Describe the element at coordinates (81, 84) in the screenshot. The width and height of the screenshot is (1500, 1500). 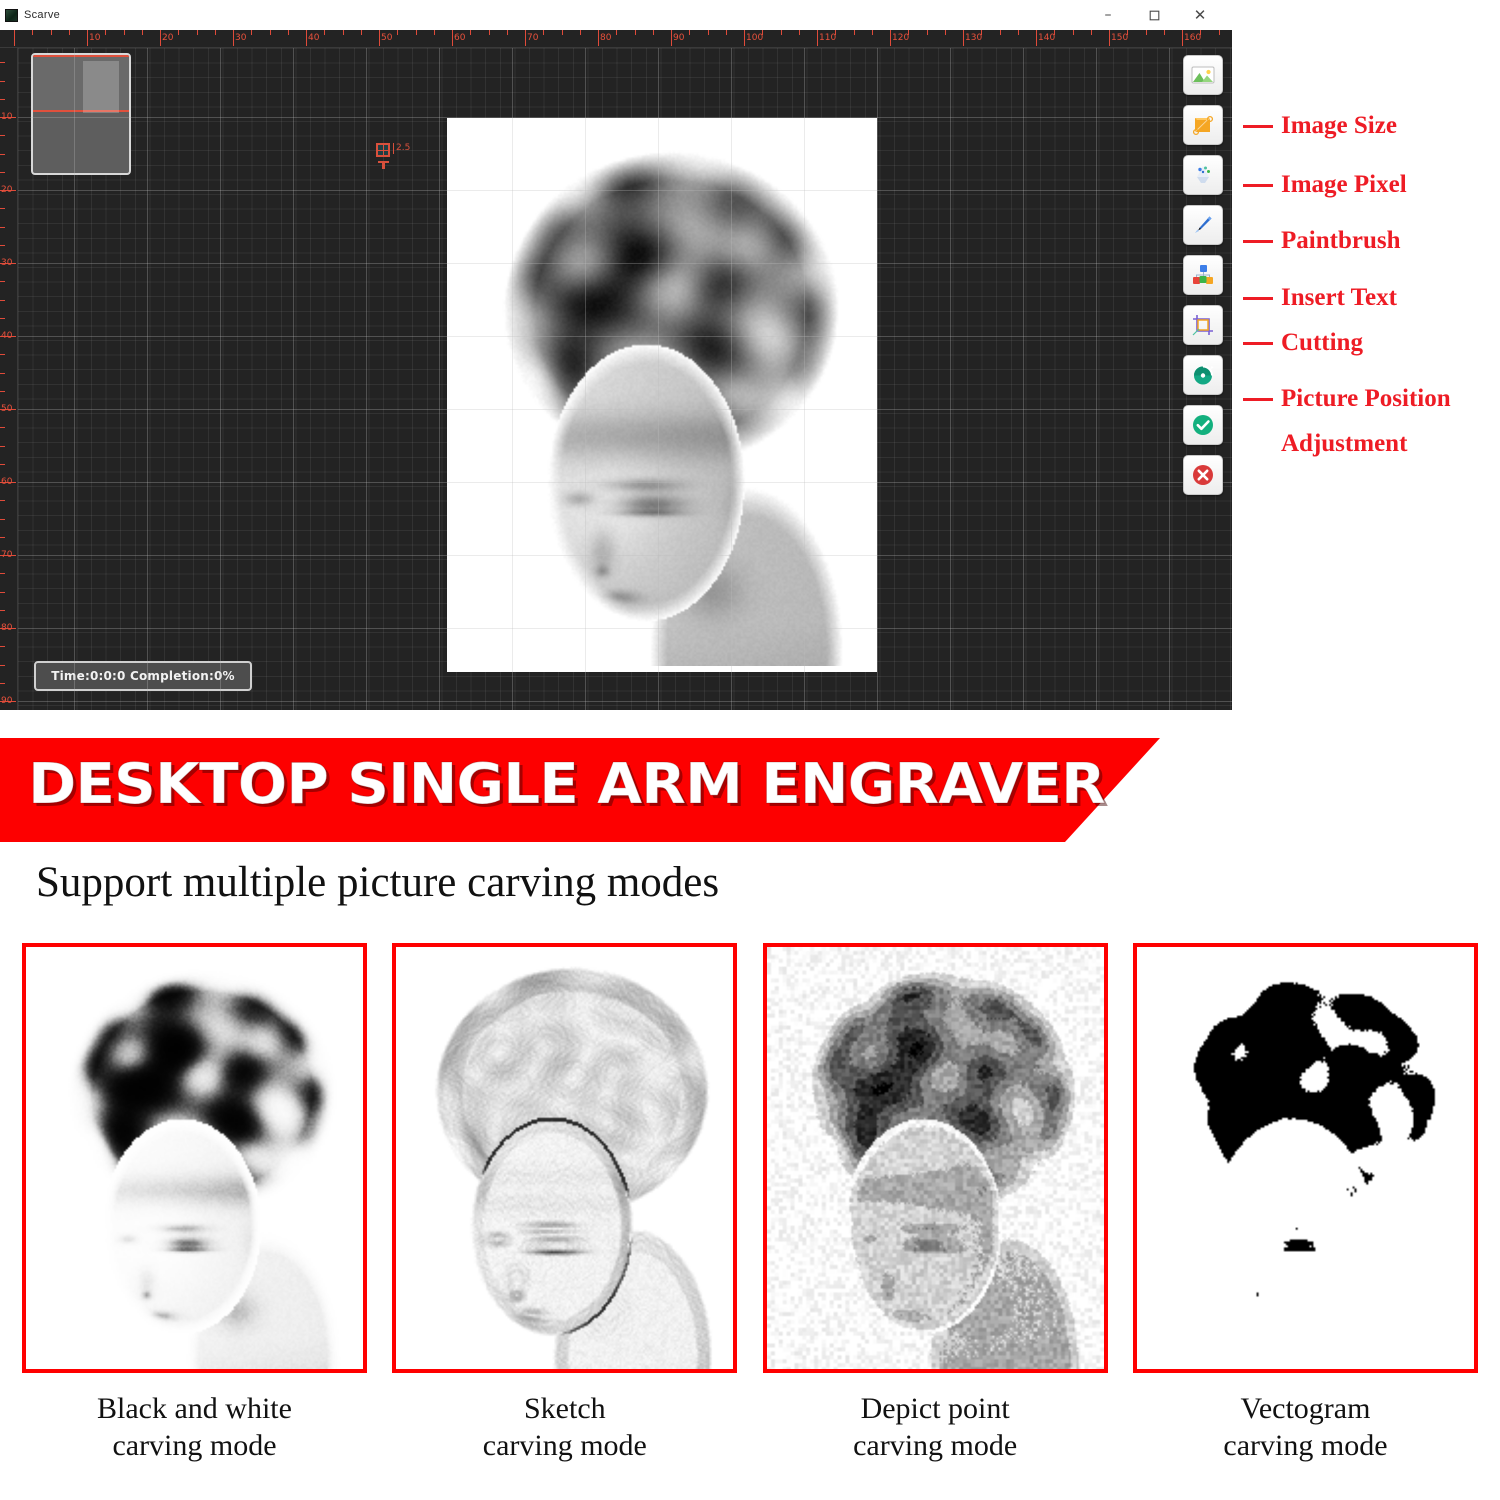
I see `material-preview-top-region` at that location.